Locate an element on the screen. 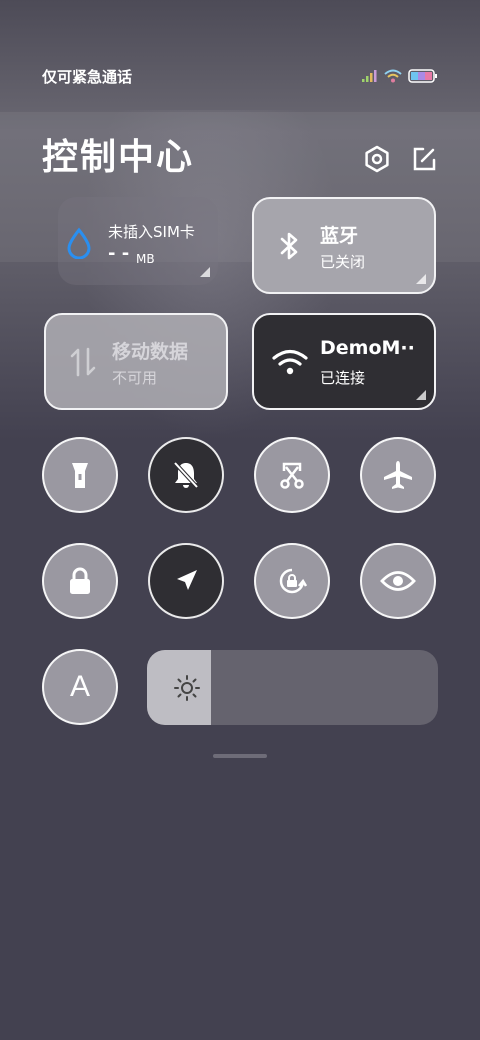 The image size is (480, 1040). silent-toggle is located at coordinates (186, 475).